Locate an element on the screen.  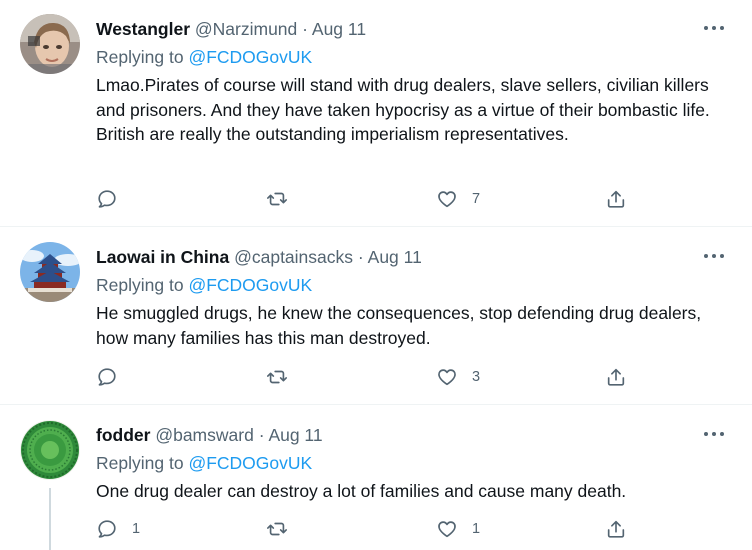
display-name: Westangler is located at coordinates (143, 29).